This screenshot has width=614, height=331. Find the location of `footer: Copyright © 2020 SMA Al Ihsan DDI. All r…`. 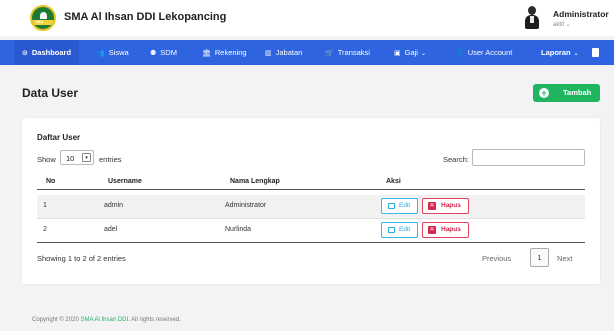

footer: Copyright © 2020 SMA Al Ihsan DDI. All r… is located at coordinates (106, 320).